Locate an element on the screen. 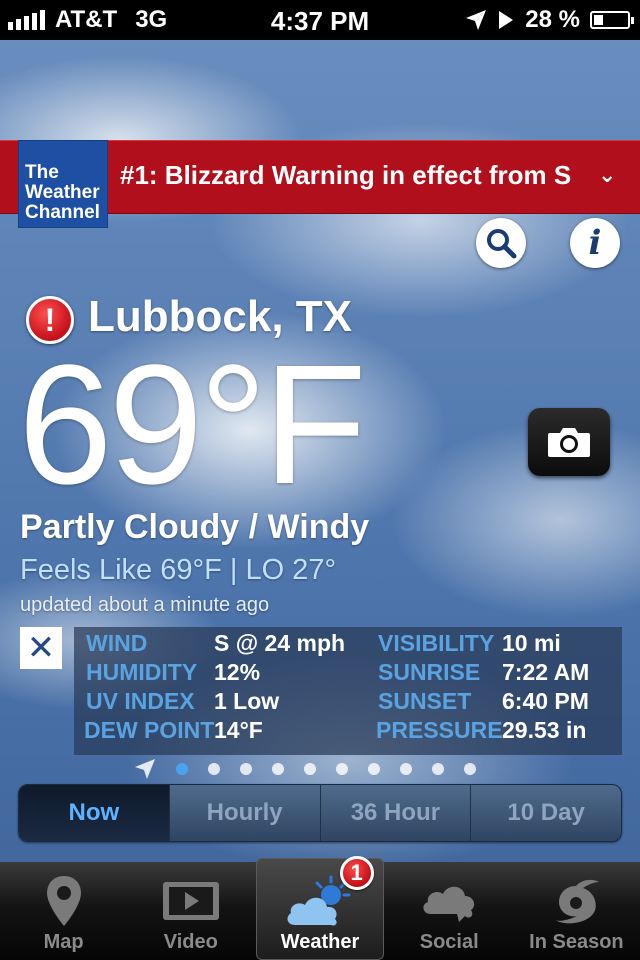  detail-value: 6:40 PM is located at coordinates (545, 701).